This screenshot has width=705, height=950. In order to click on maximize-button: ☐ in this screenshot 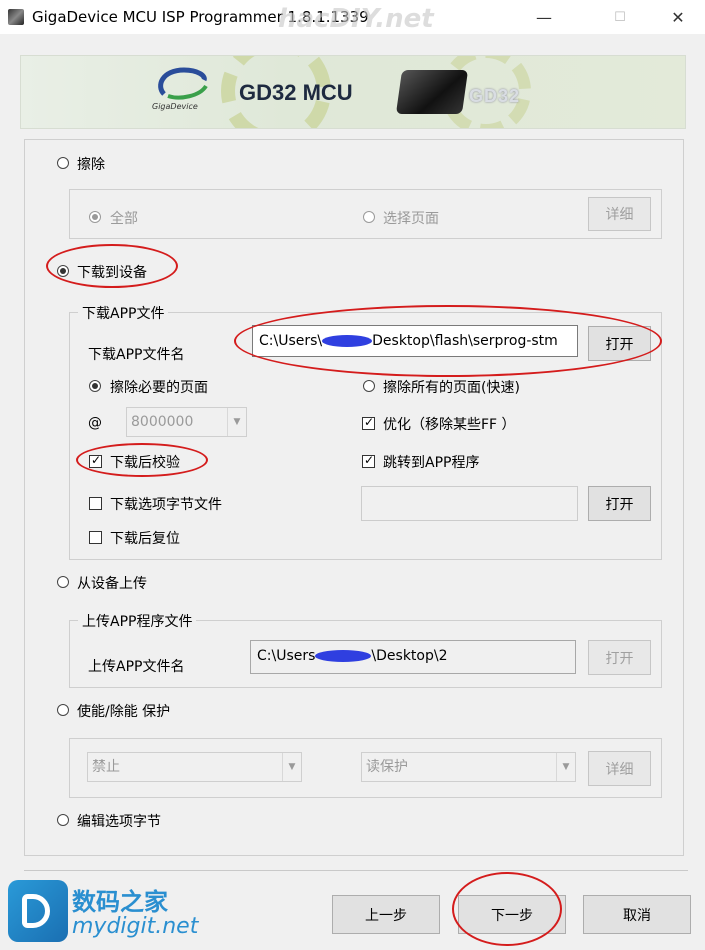, I will do `click(620, 17)`.